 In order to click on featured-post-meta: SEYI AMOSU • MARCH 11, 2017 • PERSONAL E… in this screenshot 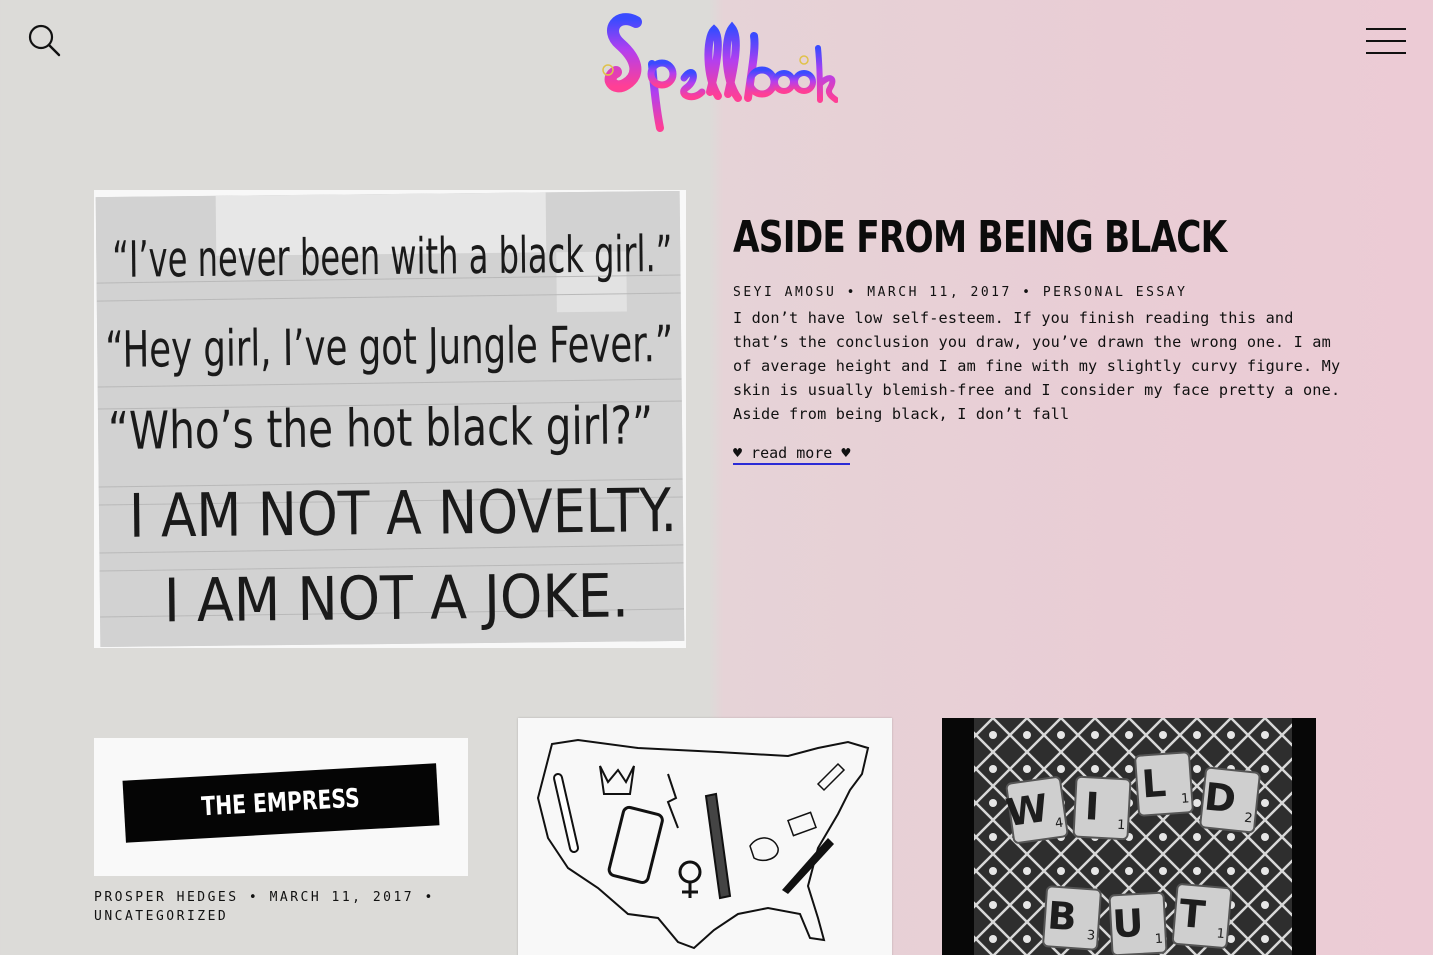, I will do `click(960, 292)`.